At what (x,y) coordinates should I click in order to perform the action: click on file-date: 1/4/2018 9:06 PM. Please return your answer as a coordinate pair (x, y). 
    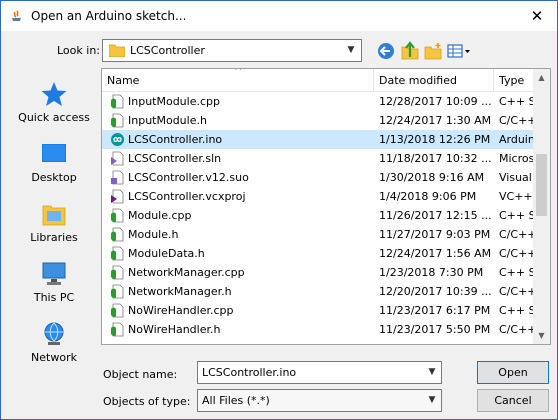
    Looking at the image, I should click on (428, 196).